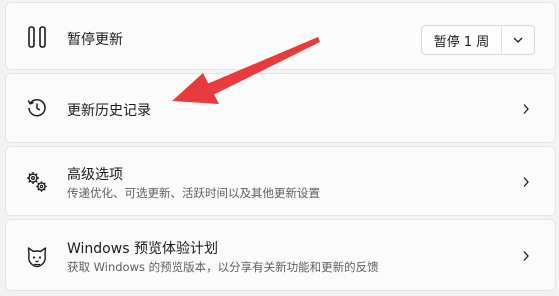 The height and width of the screenshot is (296, 559). What do you see at coordinates (142, 249) in the screenshot?
I see `insider-program-label: Windows 预览体验计划` at bounding box center [142, 249].